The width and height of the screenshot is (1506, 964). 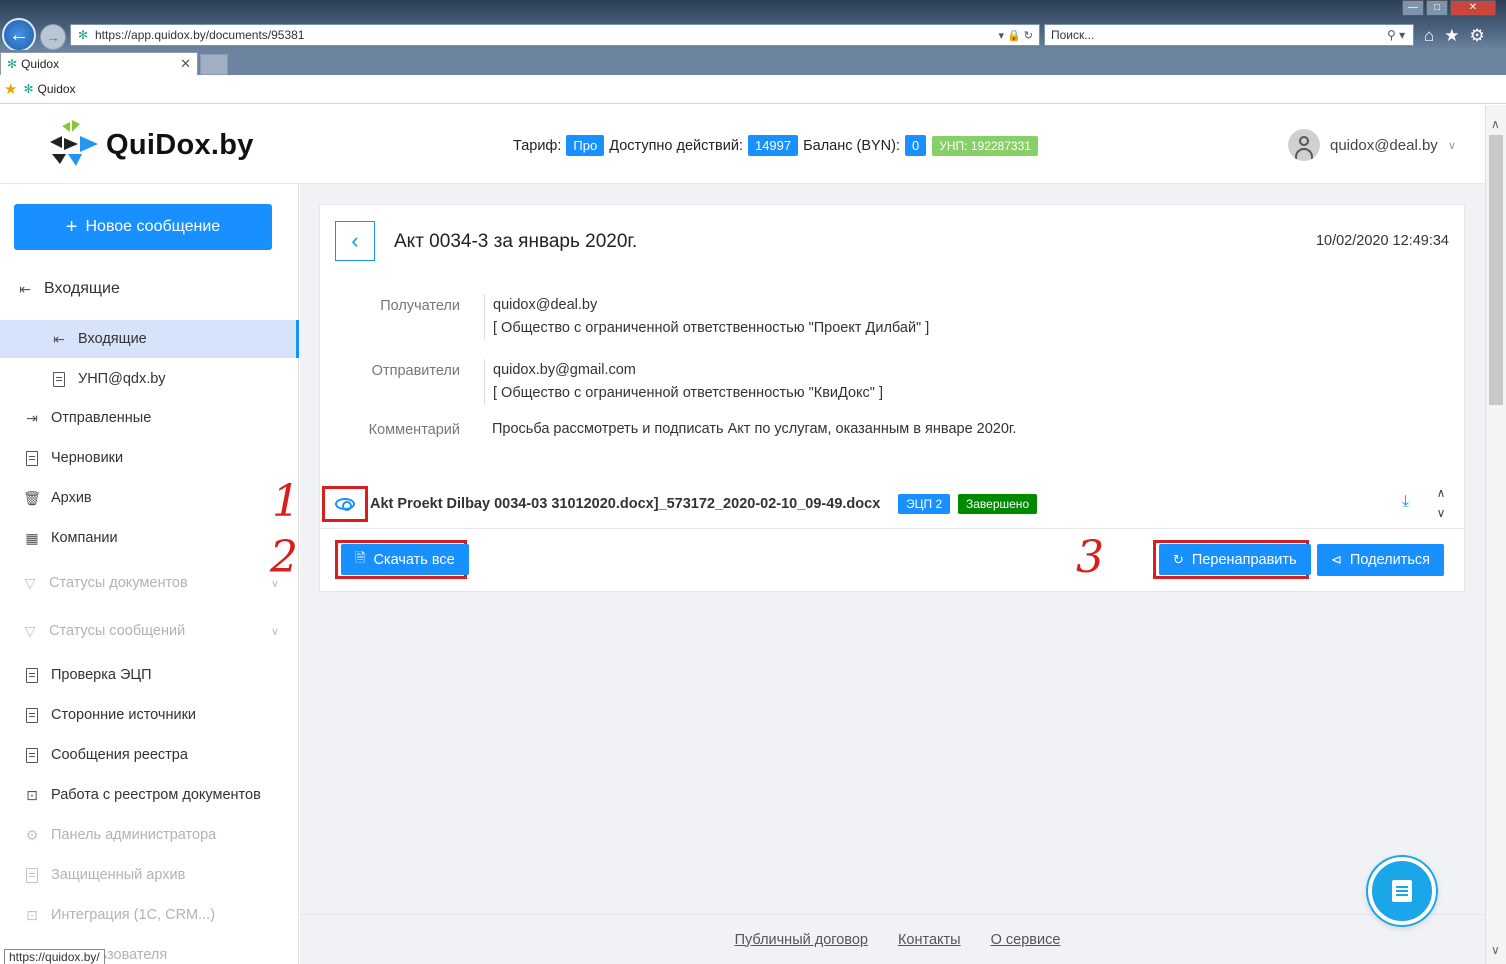 I want to click on favorites-star-icon: ★, so click(x=1451, y=36).